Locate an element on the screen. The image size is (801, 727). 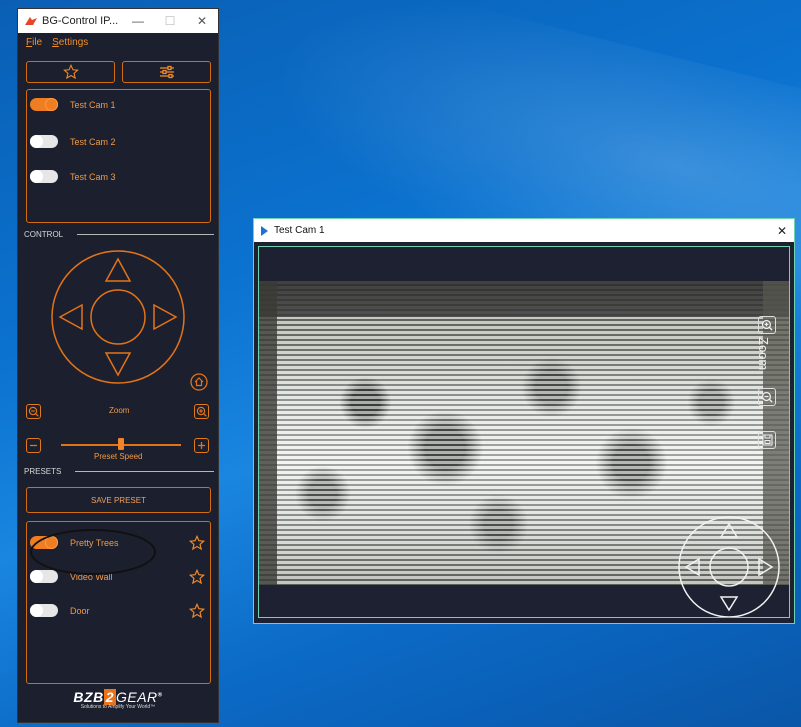
brand-tagline: Solutions to Amplify Your World™ is located at coordinates (118, 707).